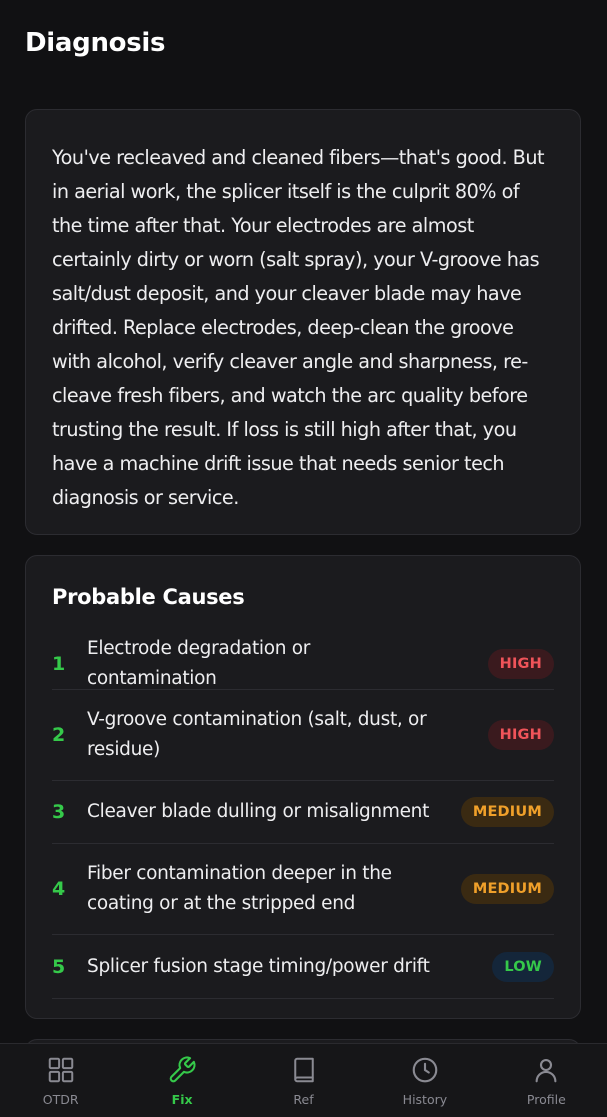 The image size is (607, 1117). Describe the element at coordinates (425, 1070) in the screenshot. I see `clock-icon` at that location.